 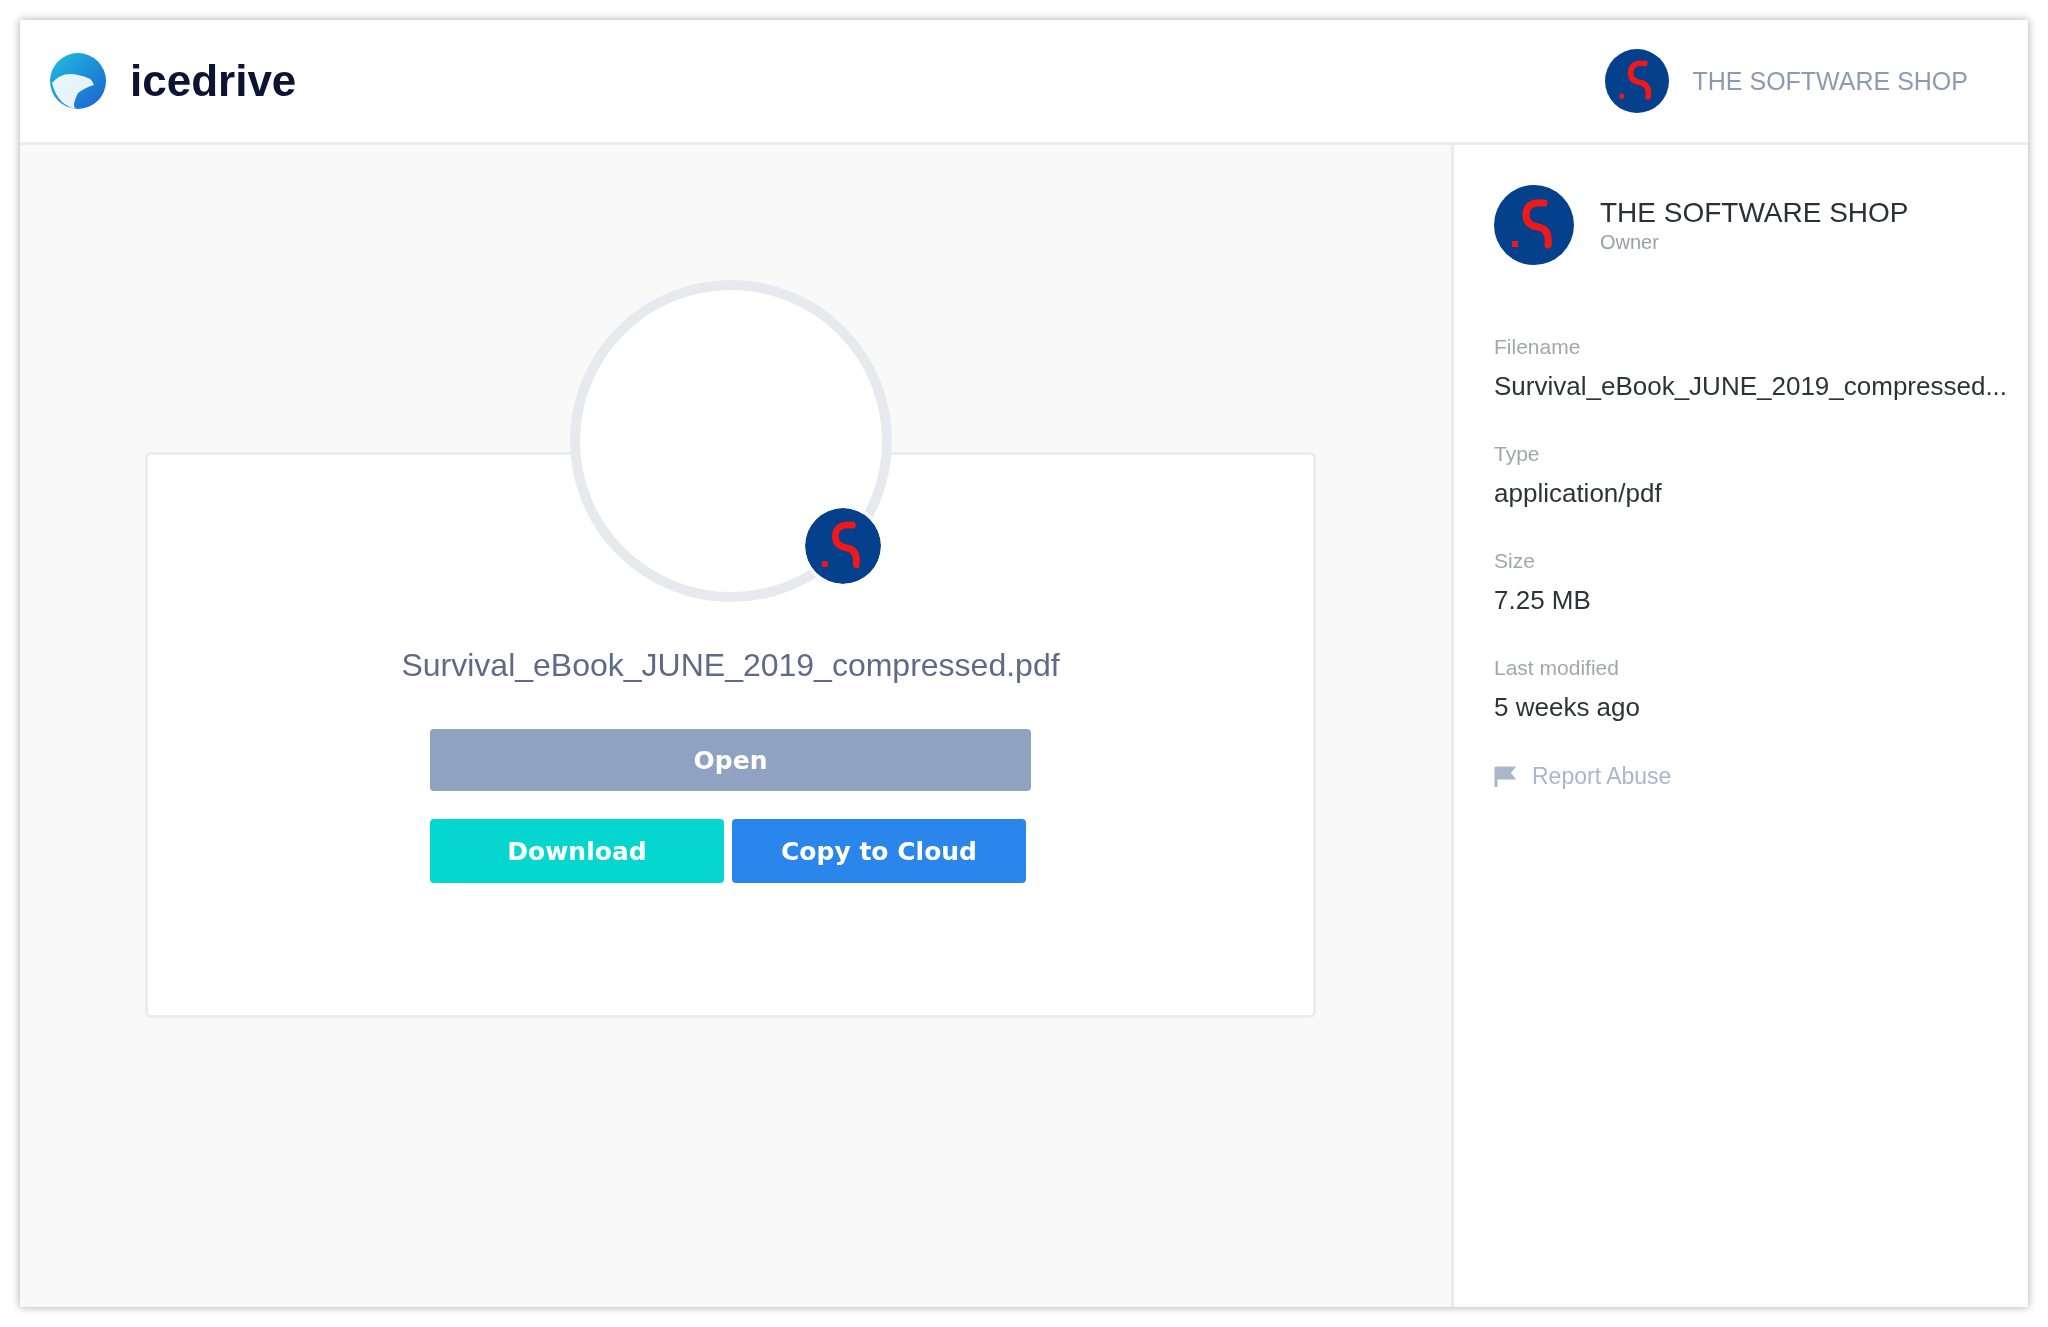 What do you see at coordinates (78, 81) in the screenshot?
I see `bird-logo-icon` at bounding box center [78, 81].